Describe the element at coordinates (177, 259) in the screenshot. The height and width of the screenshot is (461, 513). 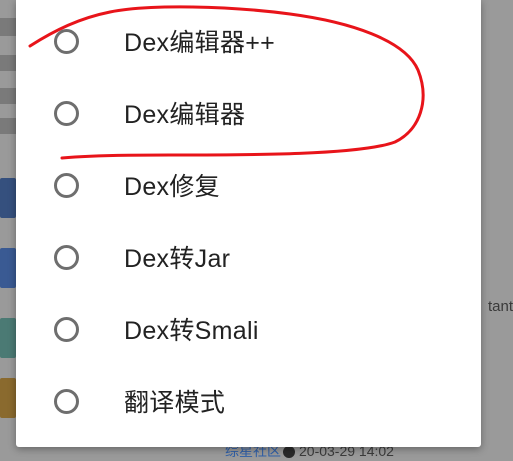
I see `option-label: Dex转Jar` at that location.